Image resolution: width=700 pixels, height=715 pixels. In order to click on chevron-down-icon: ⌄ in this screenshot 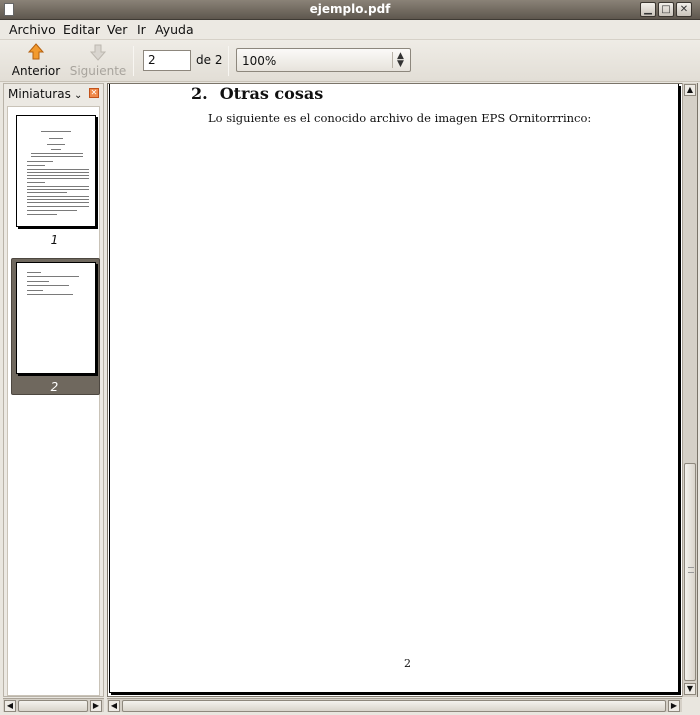, I will do `click(76, 95)`.